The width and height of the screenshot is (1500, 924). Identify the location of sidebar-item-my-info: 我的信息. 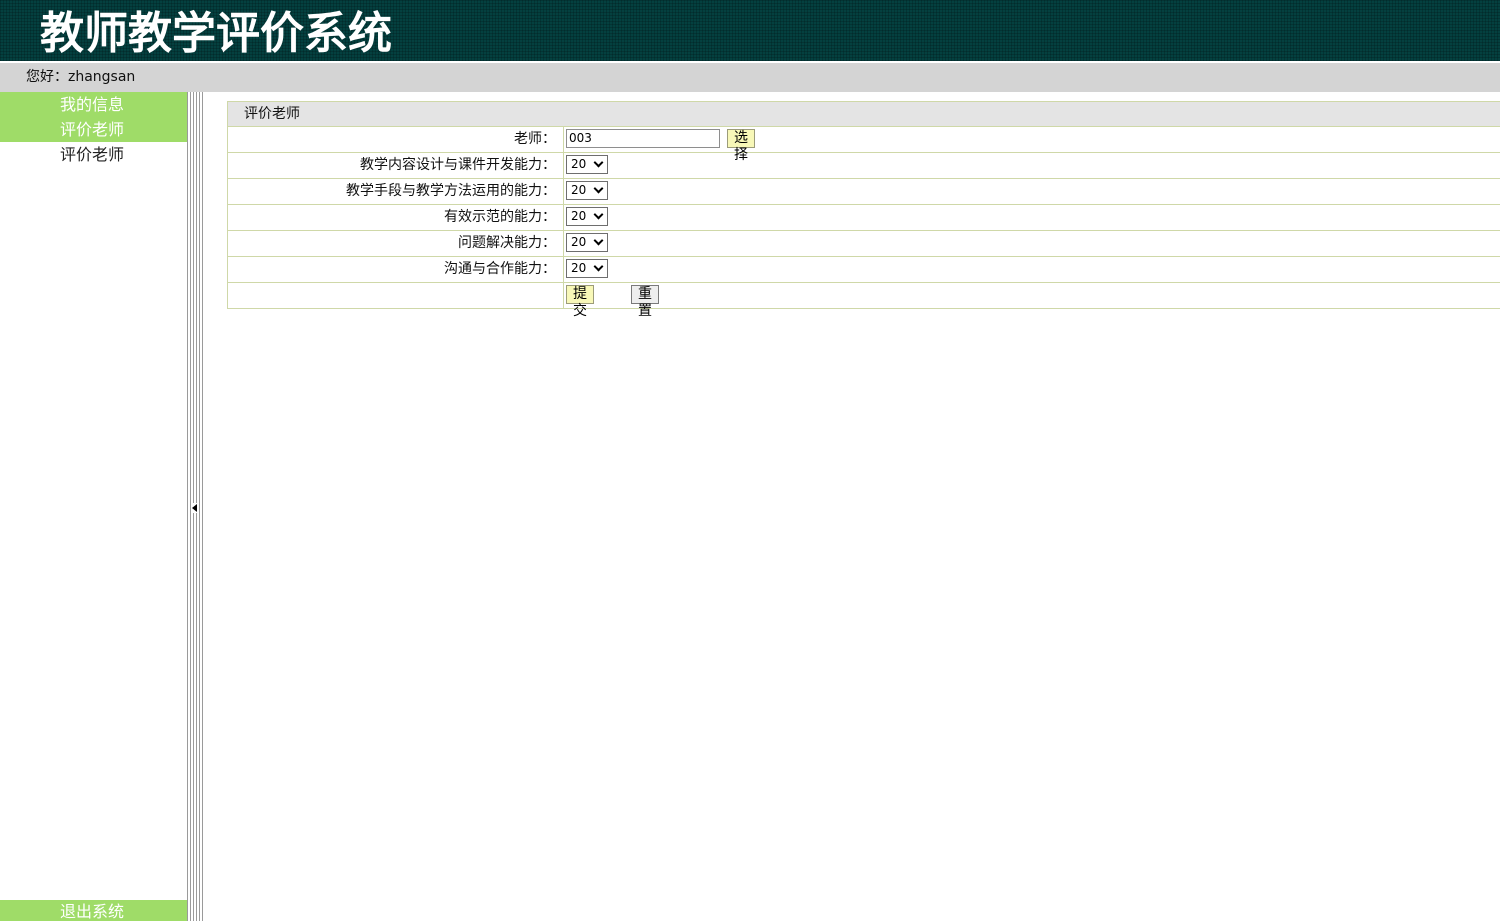
(93, 104).